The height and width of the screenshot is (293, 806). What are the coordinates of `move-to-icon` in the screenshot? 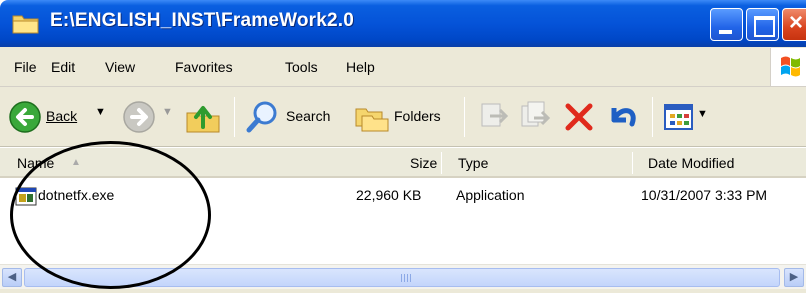 It's located at (494, 116).